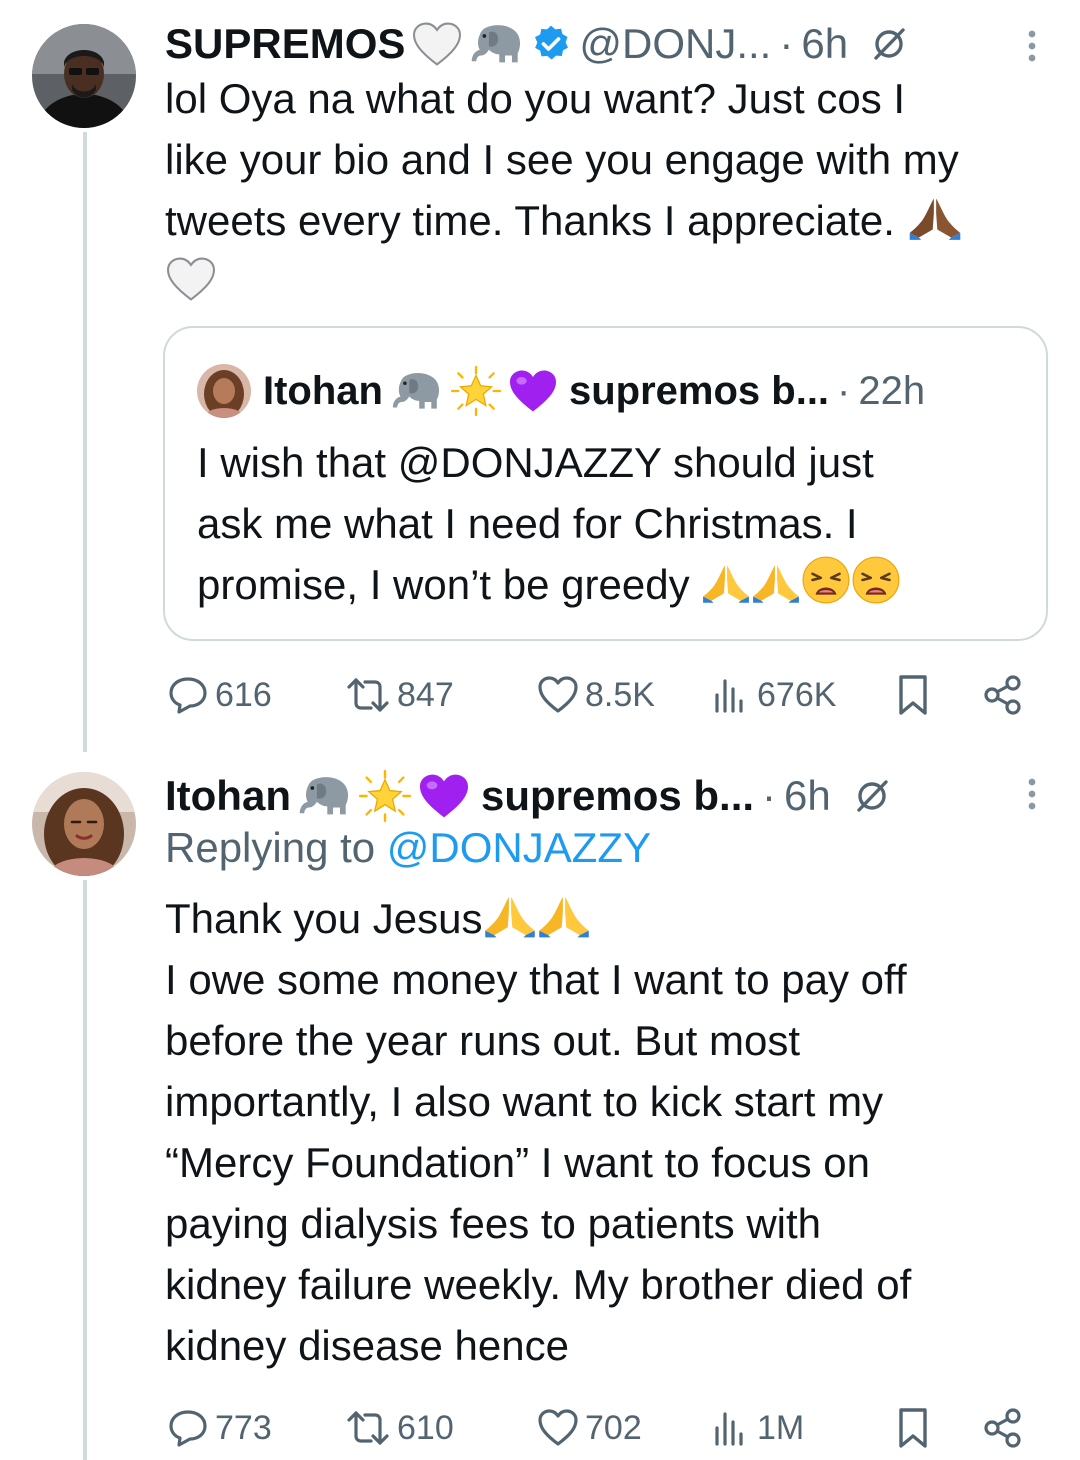  I want to click on quoted-author-name: Itohan, so click(323, 391).